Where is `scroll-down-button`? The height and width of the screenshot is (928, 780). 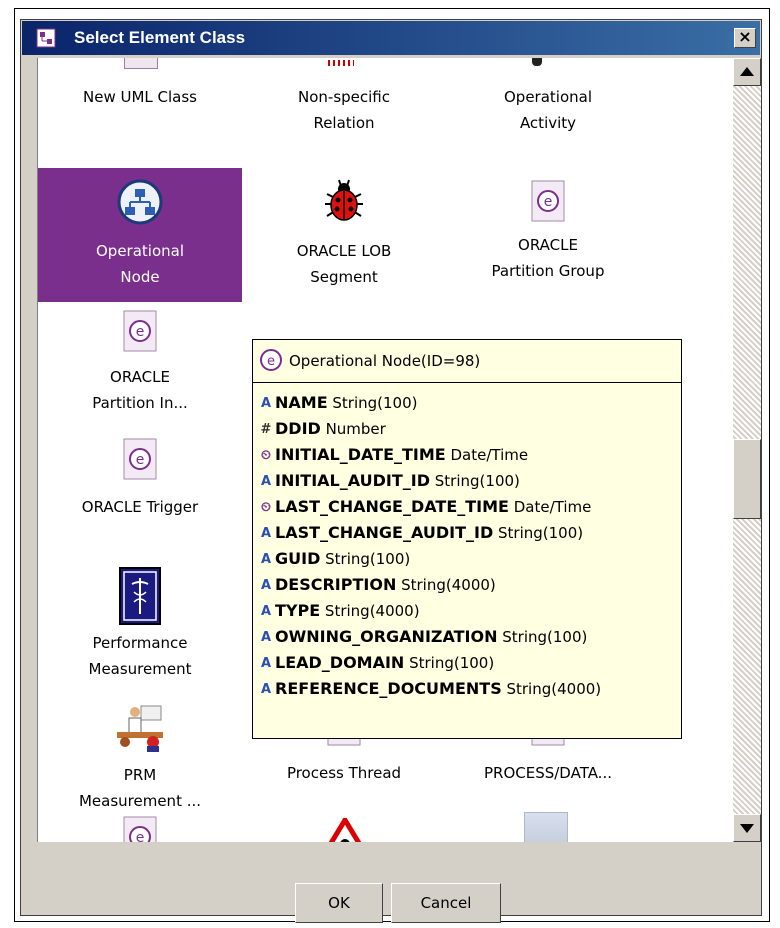 scroll-down-button is located at coordinates (747, 828).